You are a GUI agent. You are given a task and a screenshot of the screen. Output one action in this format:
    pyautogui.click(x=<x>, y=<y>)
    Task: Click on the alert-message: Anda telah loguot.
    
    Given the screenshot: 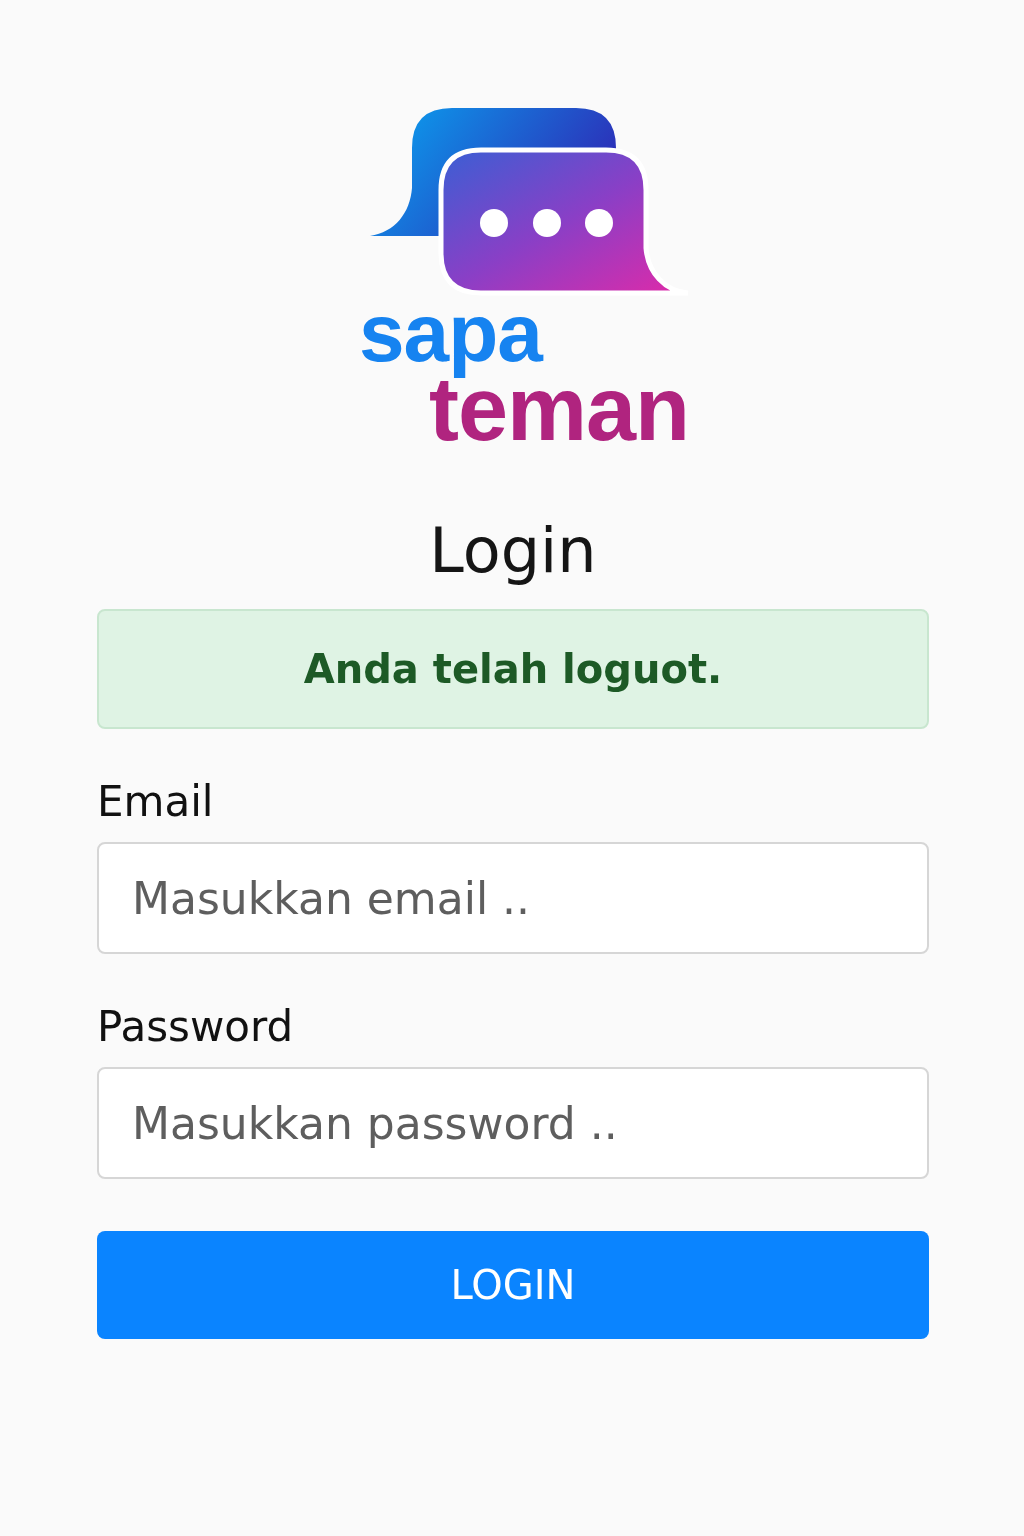 What is the action you would take?
    pyautogui.click(x=513, y=669)
    